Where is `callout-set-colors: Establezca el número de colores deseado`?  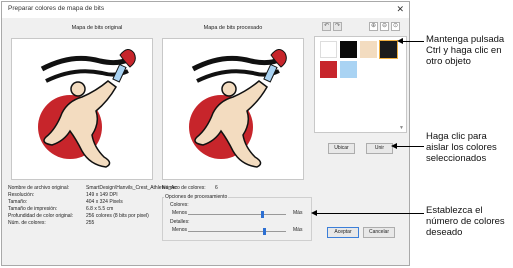 callout-set-colors: Establezca el número de colores deseado is located at coordinates (465, 221).